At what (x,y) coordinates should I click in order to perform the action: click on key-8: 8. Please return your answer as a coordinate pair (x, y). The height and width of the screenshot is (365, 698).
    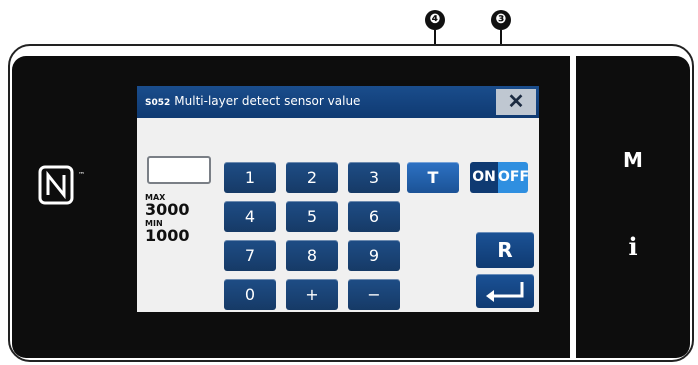
    Looking at the image, I should click on (312, 255).